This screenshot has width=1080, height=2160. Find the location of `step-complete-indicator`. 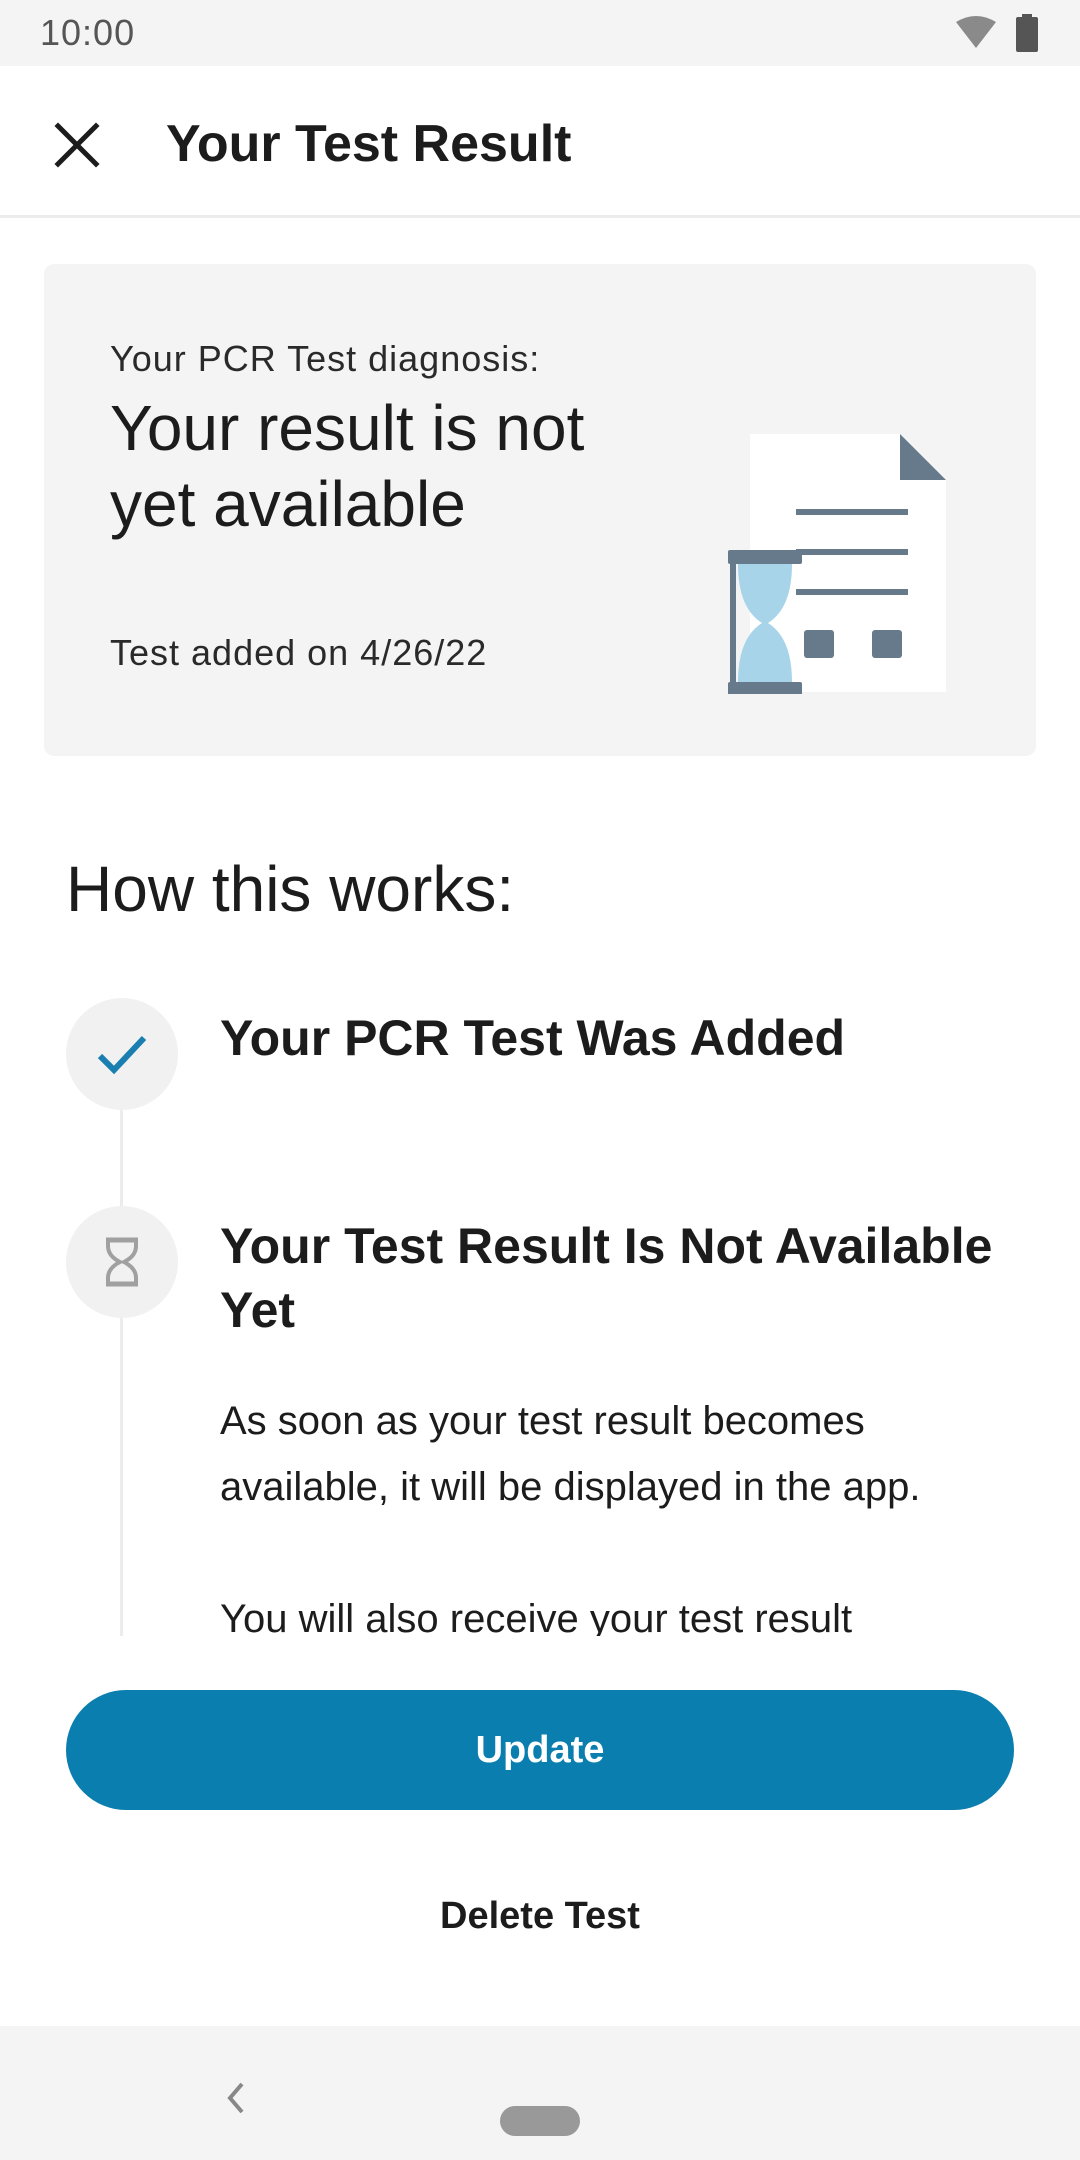

step-complete-indicator is located at coordinates (122, 1054).